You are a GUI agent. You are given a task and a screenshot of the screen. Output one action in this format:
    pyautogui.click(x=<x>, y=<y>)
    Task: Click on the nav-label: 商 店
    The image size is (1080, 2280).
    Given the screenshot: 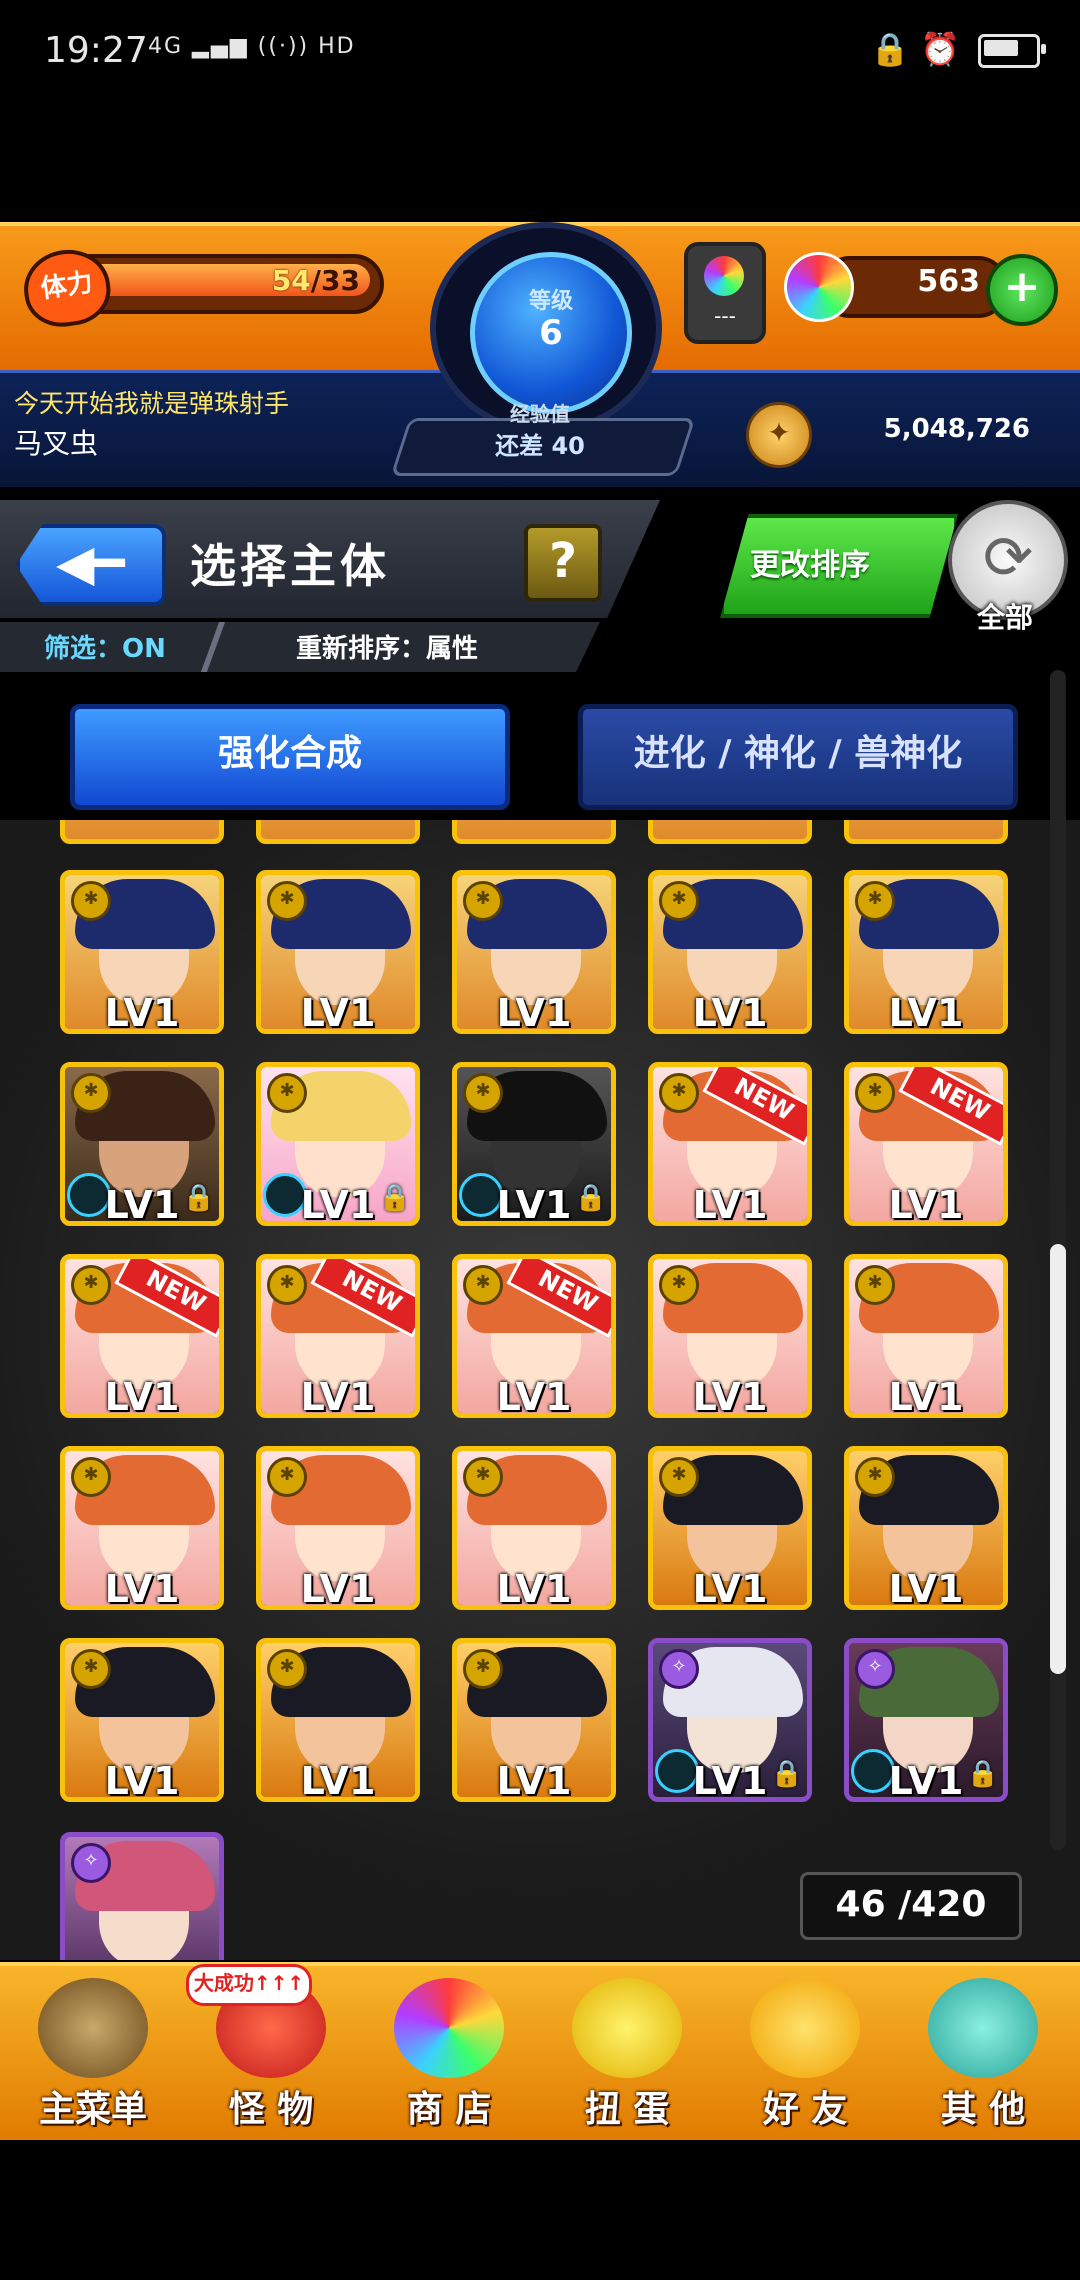 What is the action you would take?
    pyautogui.click(x=449, y=2109)
    